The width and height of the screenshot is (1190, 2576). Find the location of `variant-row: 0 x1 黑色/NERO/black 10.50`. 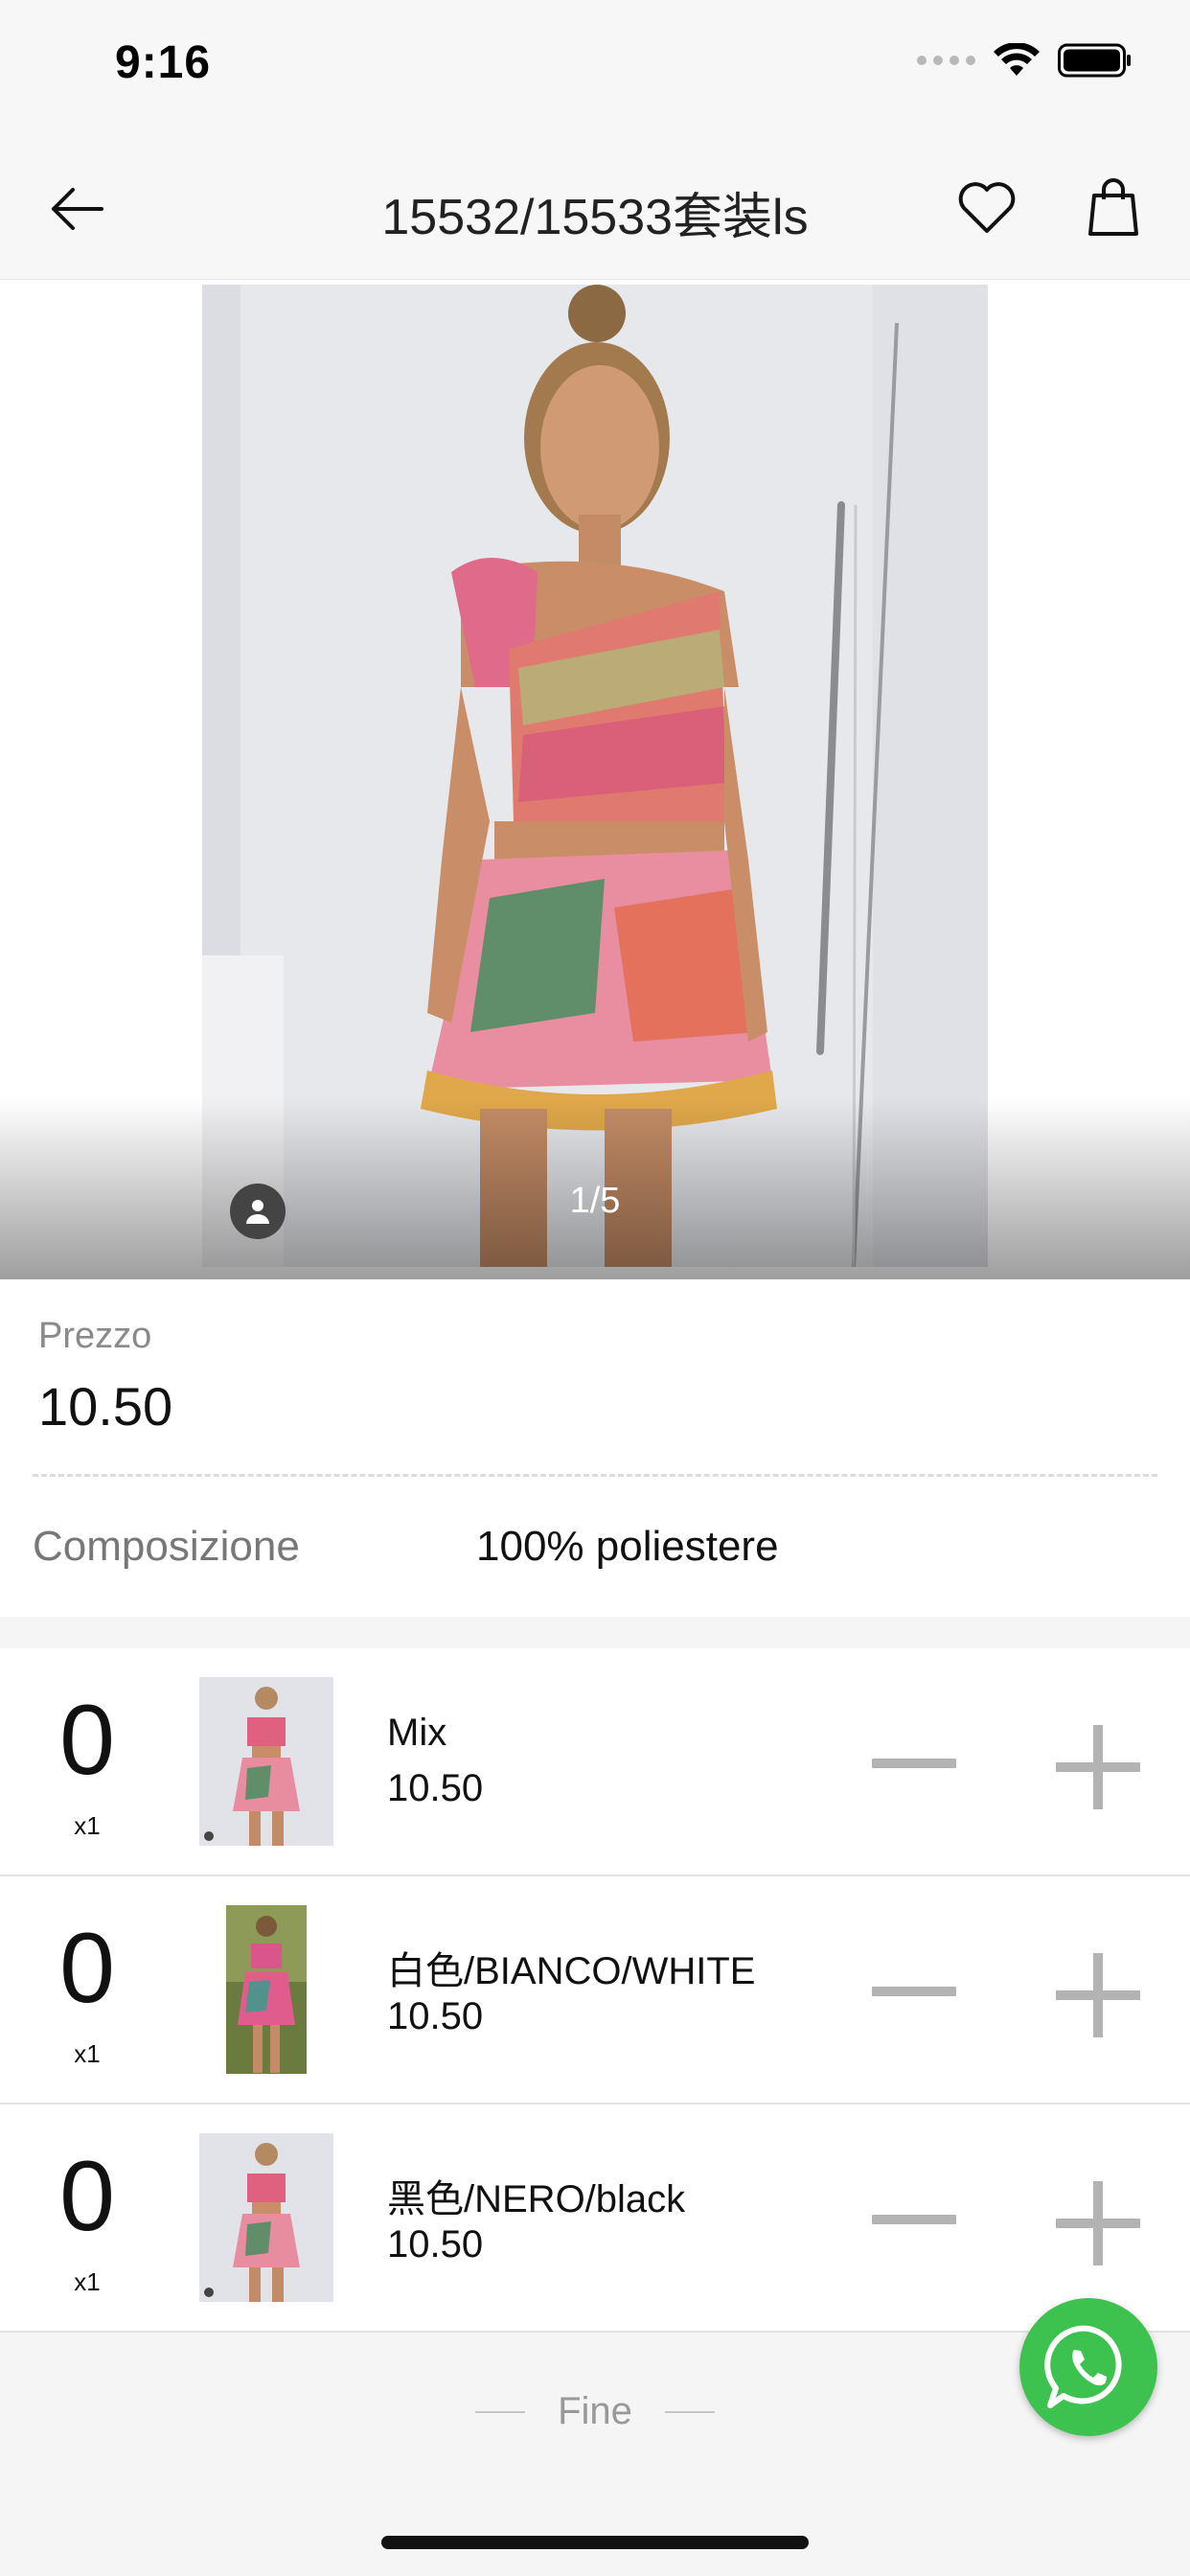

variant-row: 0 x1 黑色/NERO/black 10.50 is located at coordinates (595, 2218).